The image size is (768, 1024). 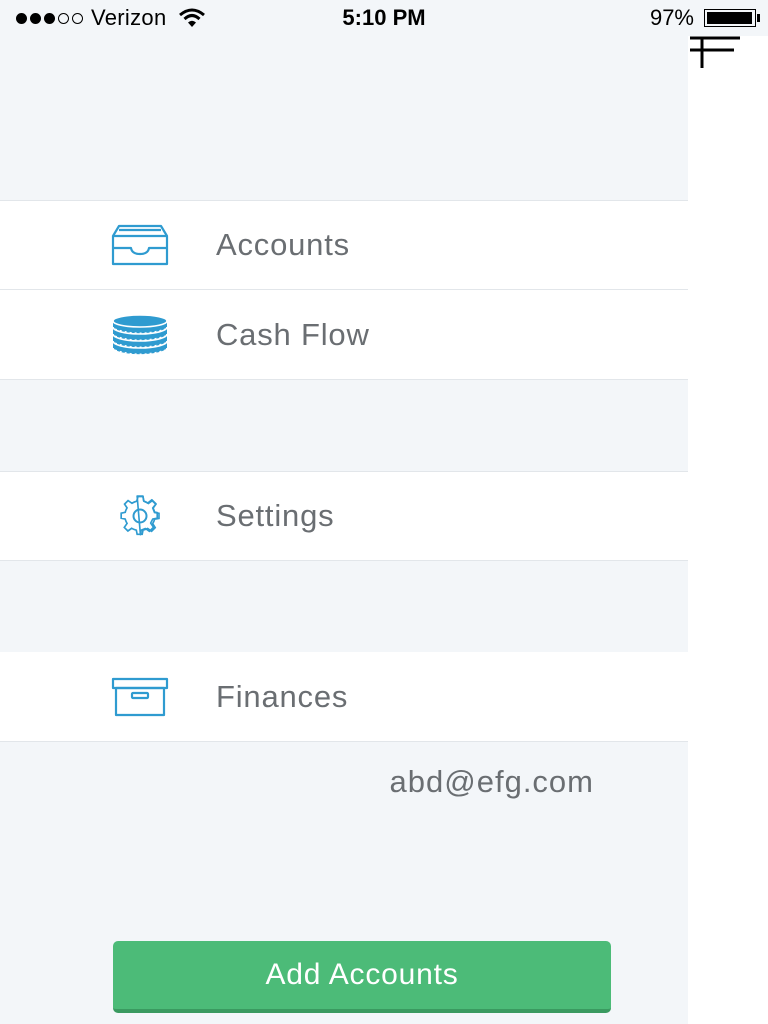 I want to click on menu-item-finances: Finances, so click(x=344, y=697).